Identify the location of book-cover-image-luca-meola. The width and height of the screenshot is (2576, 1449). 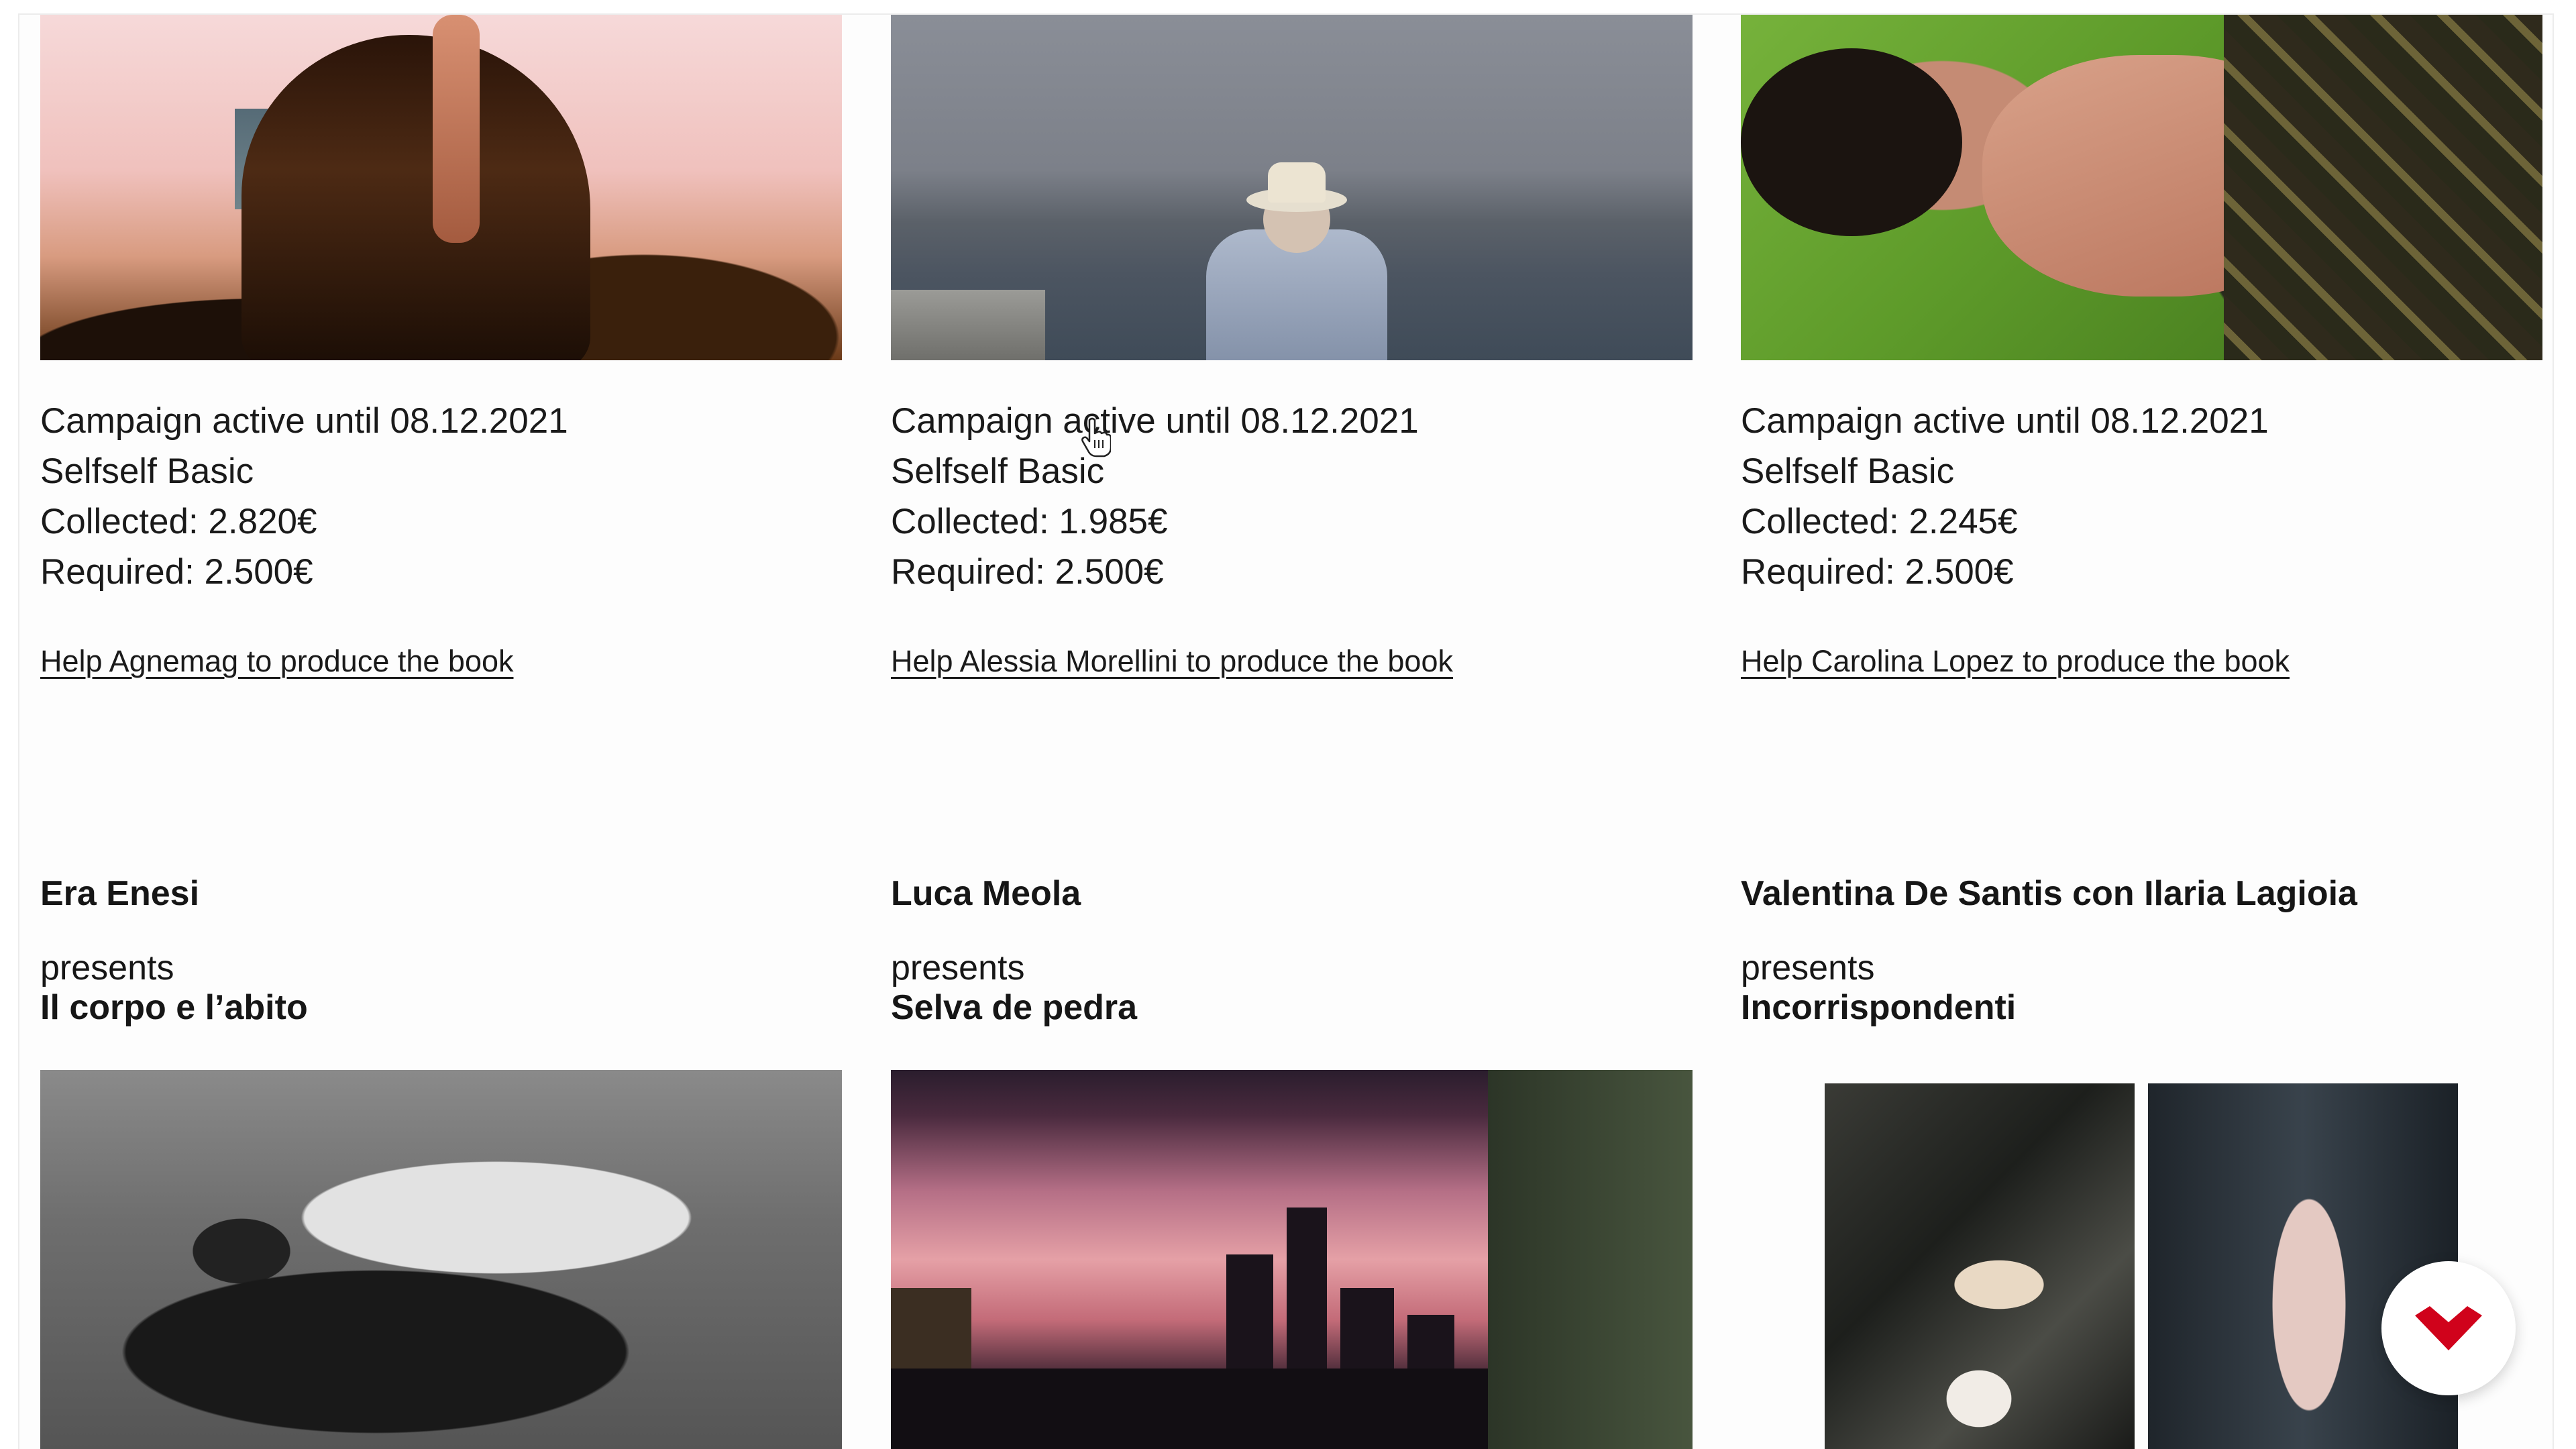
(1292, 1259).